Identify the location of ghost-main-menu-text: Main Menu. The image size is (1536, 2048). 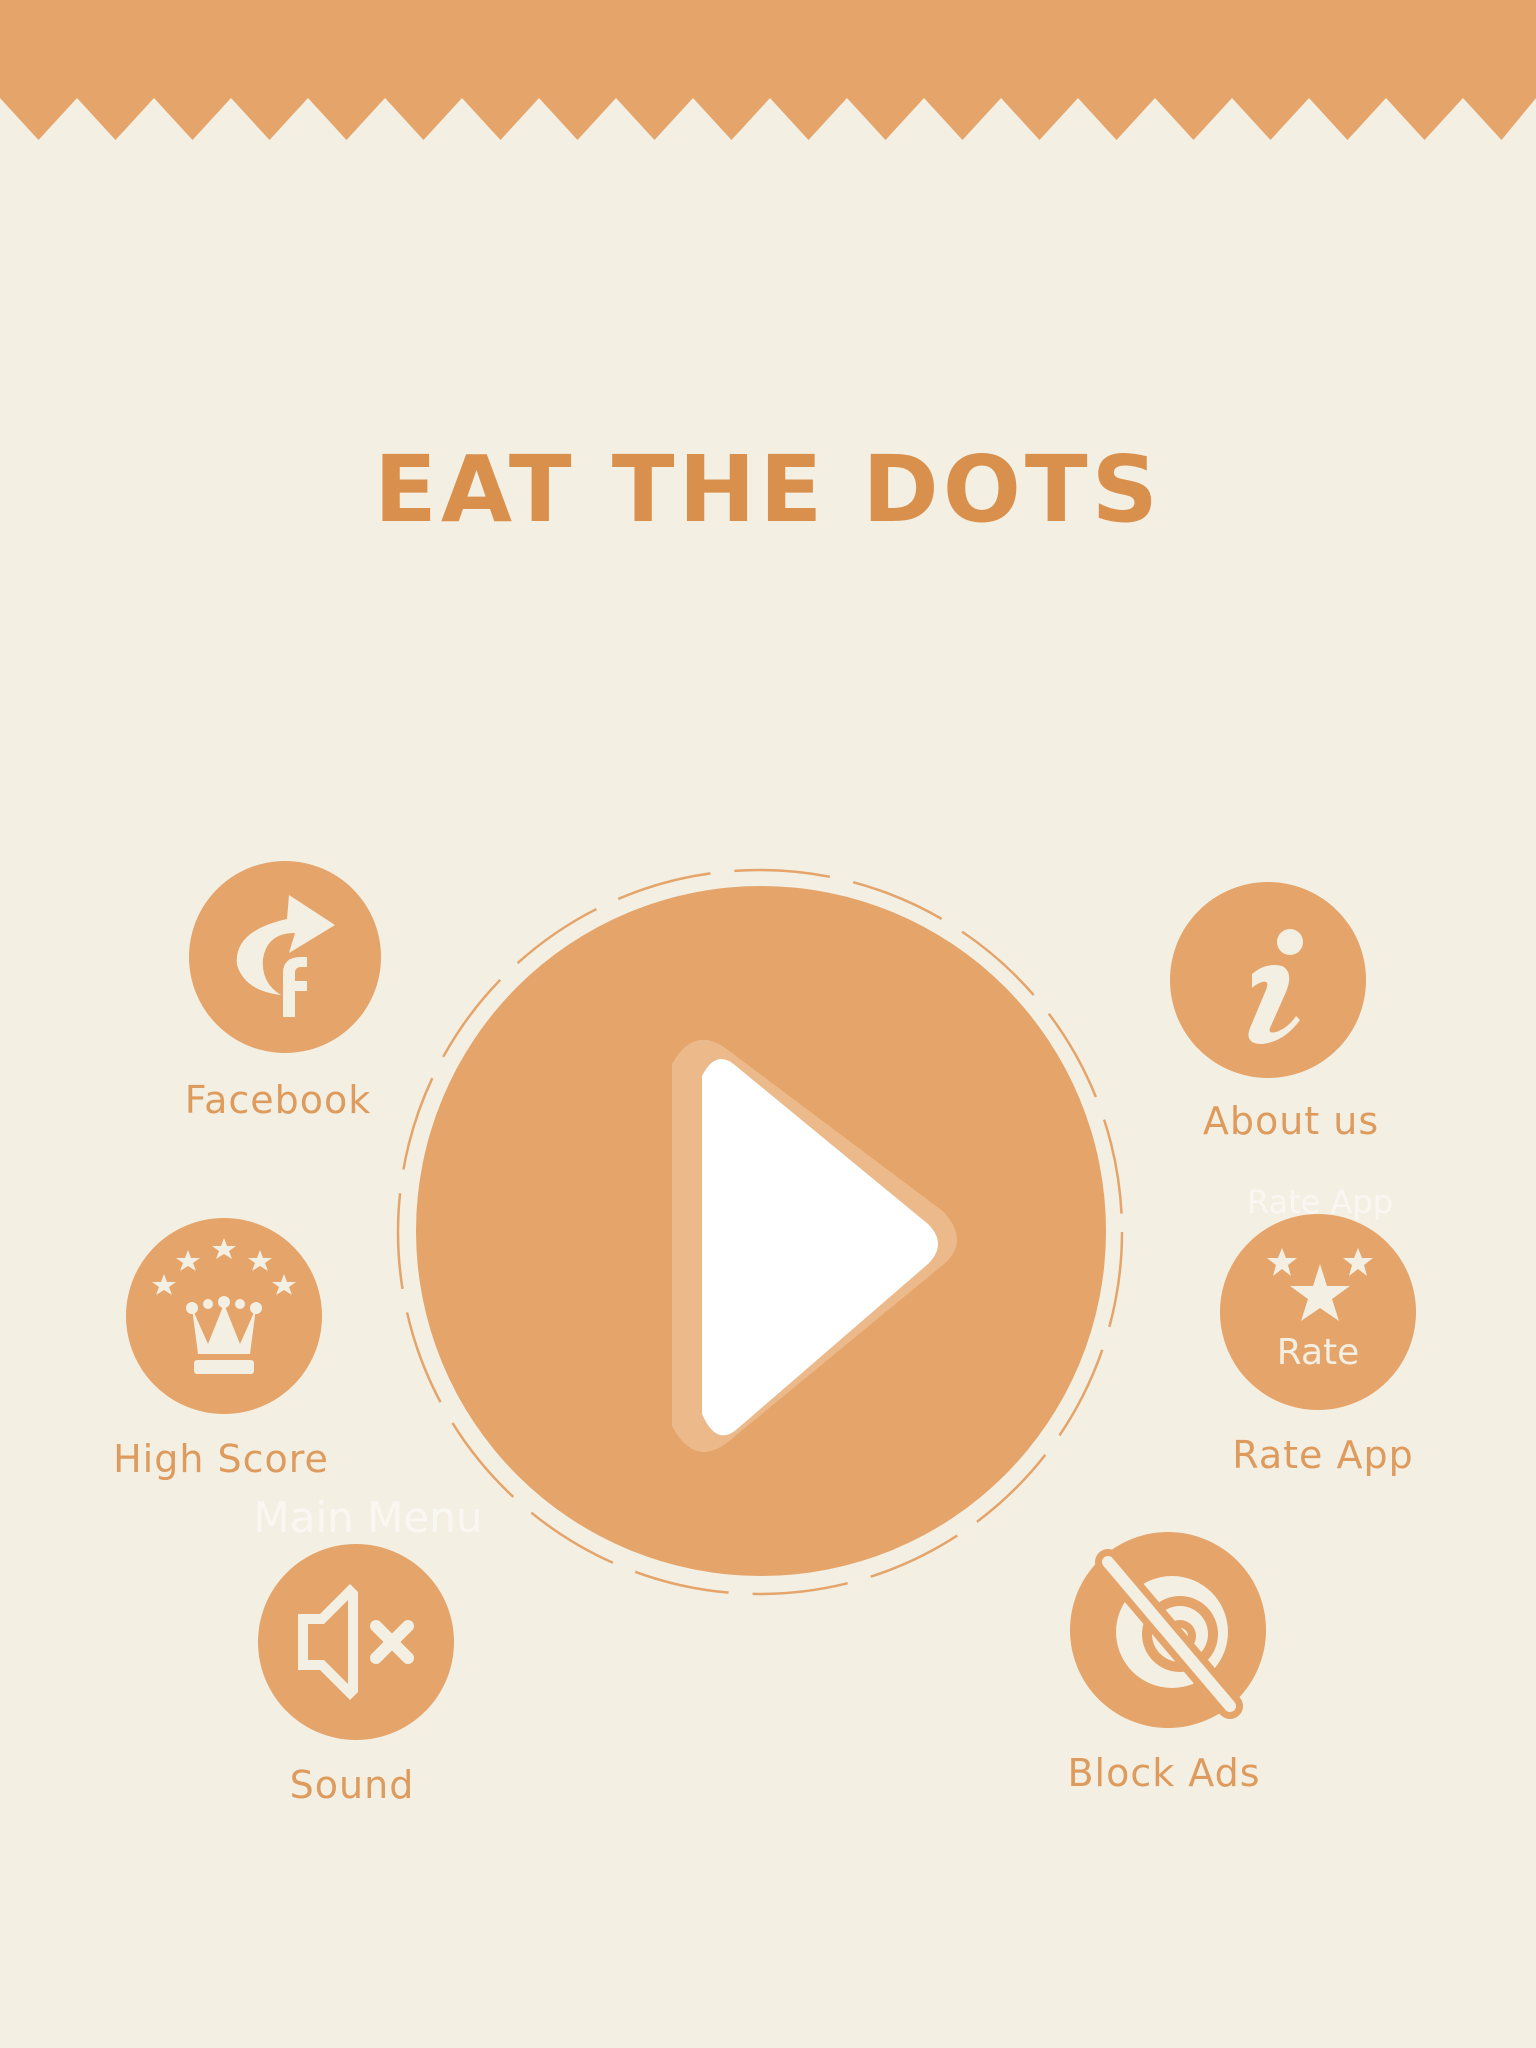
(368, 1517).